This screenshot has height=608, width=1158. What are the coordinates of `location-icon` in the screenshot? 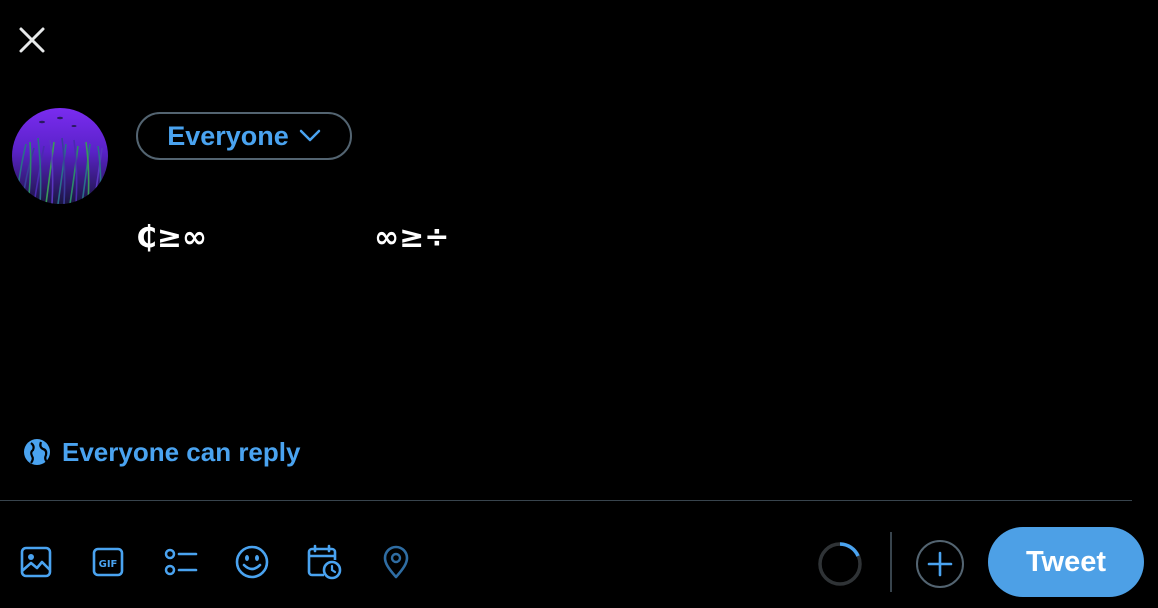 It's located at (396, 562).